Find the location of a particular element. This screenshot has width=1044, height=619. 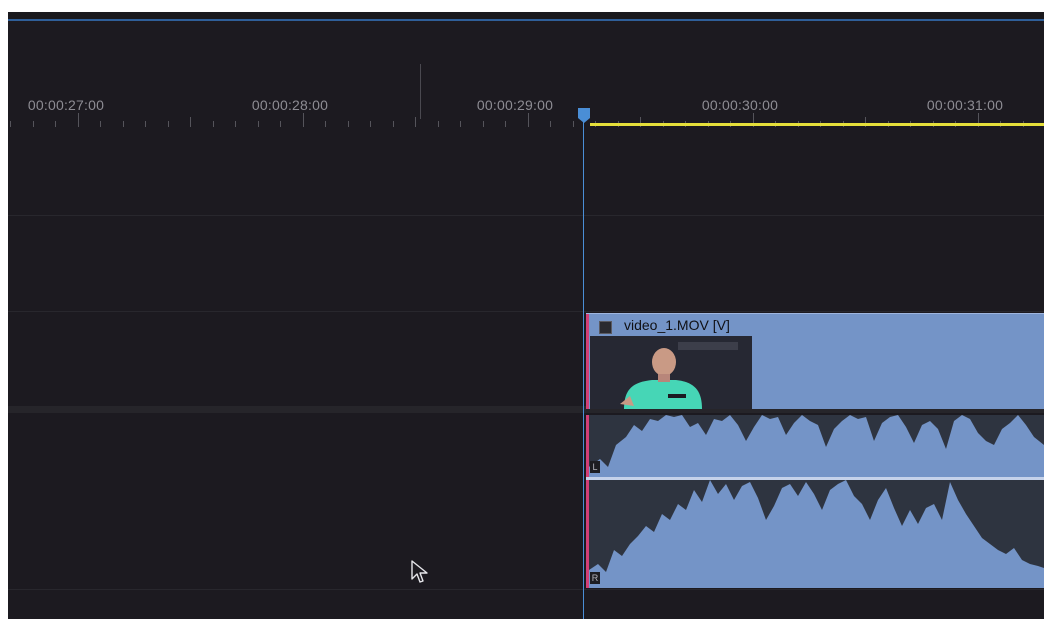

channel-label-left: L is located at coordinates (595, 467).